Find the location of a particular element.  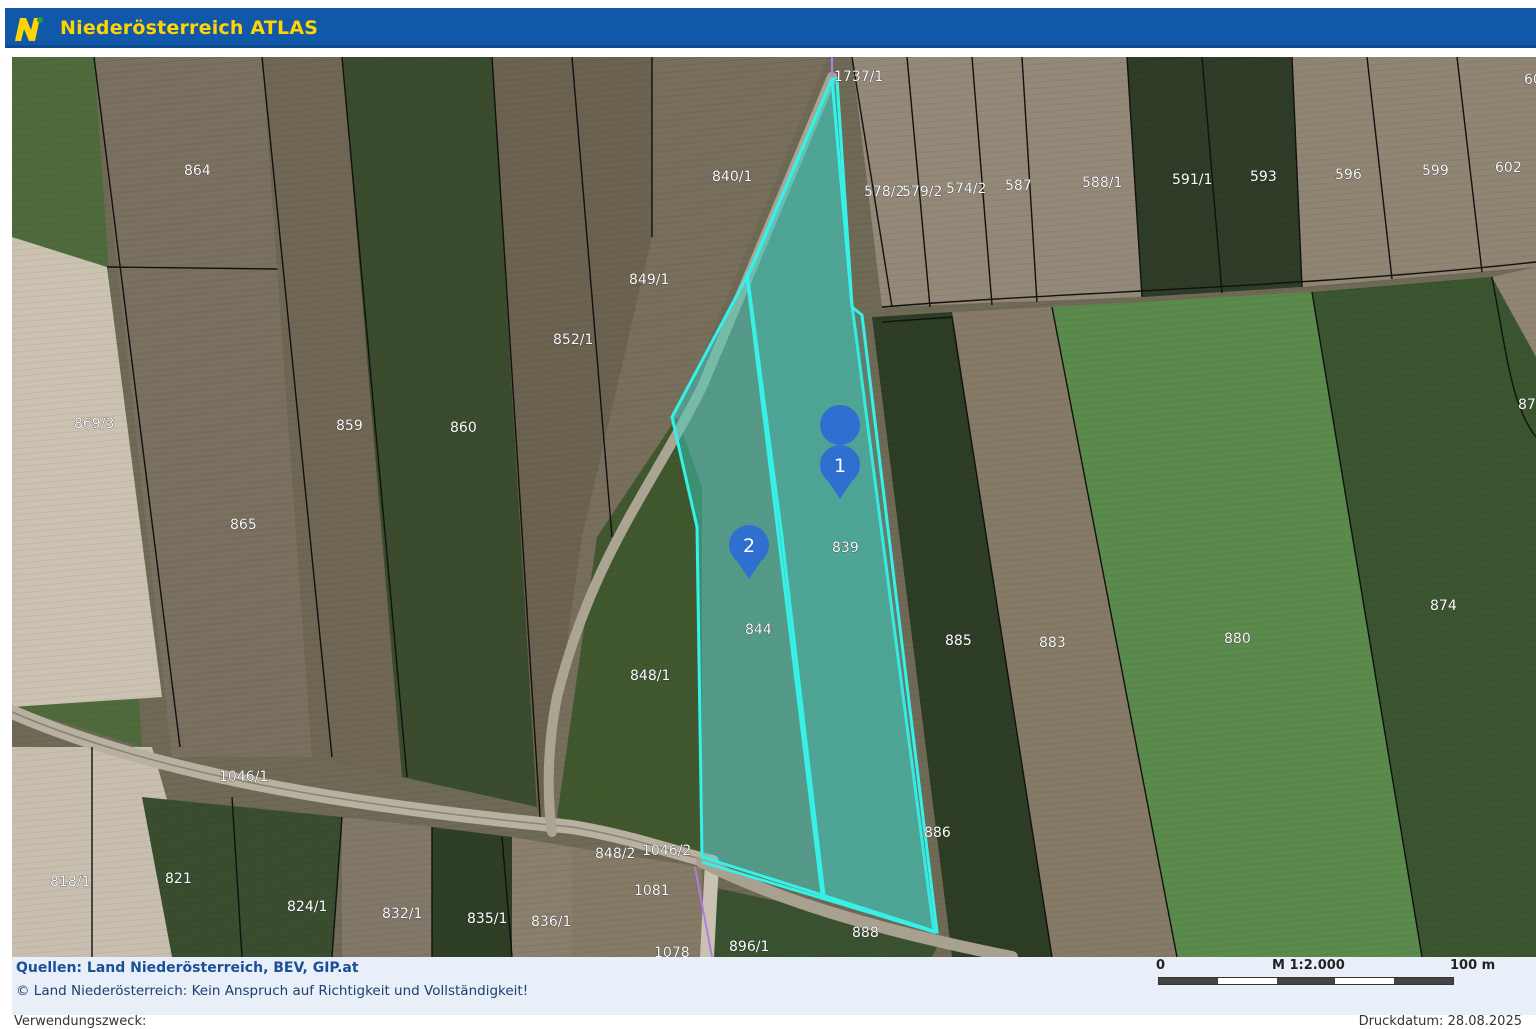

parcel-label: 574/2 is located at coordinates (966, 189).